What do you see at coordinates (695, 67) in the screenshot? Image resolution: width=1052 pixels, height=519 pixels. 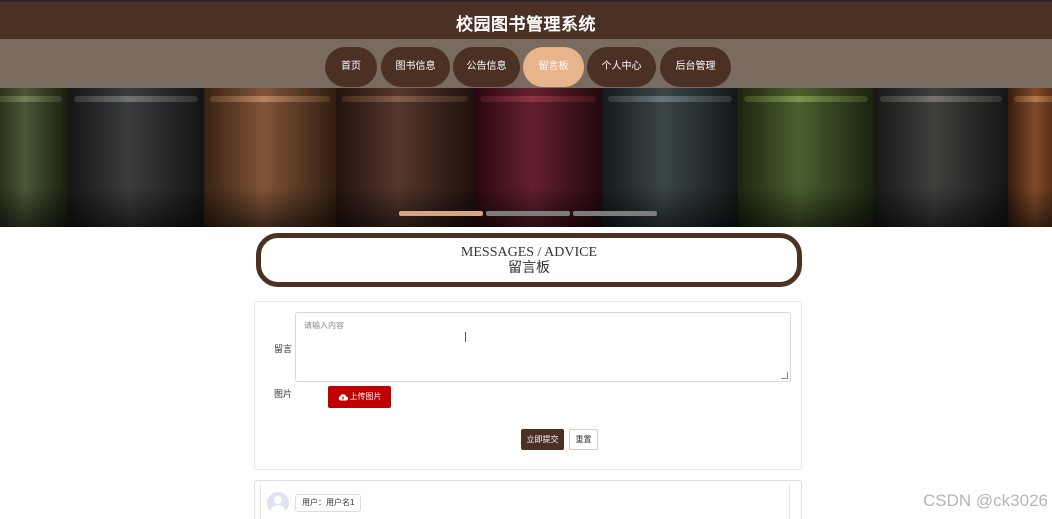 I see `nav-item-admin: 后台管理` at bounding box center [695, 67].